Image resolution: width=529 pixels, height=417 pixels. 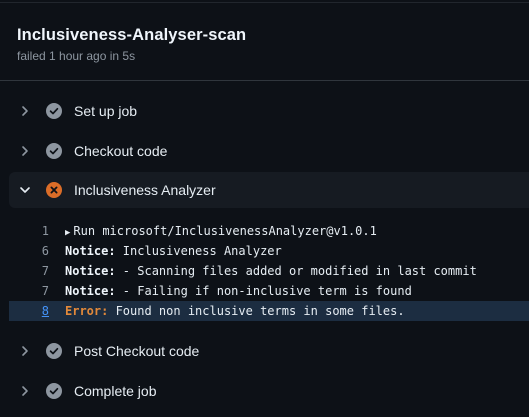 What do you see at coordinates (269, 190) in the screenshot?
I see `step-inclusiveness-analyzer: Inclusiveness Analyzer` at bounding box center [269, 190].